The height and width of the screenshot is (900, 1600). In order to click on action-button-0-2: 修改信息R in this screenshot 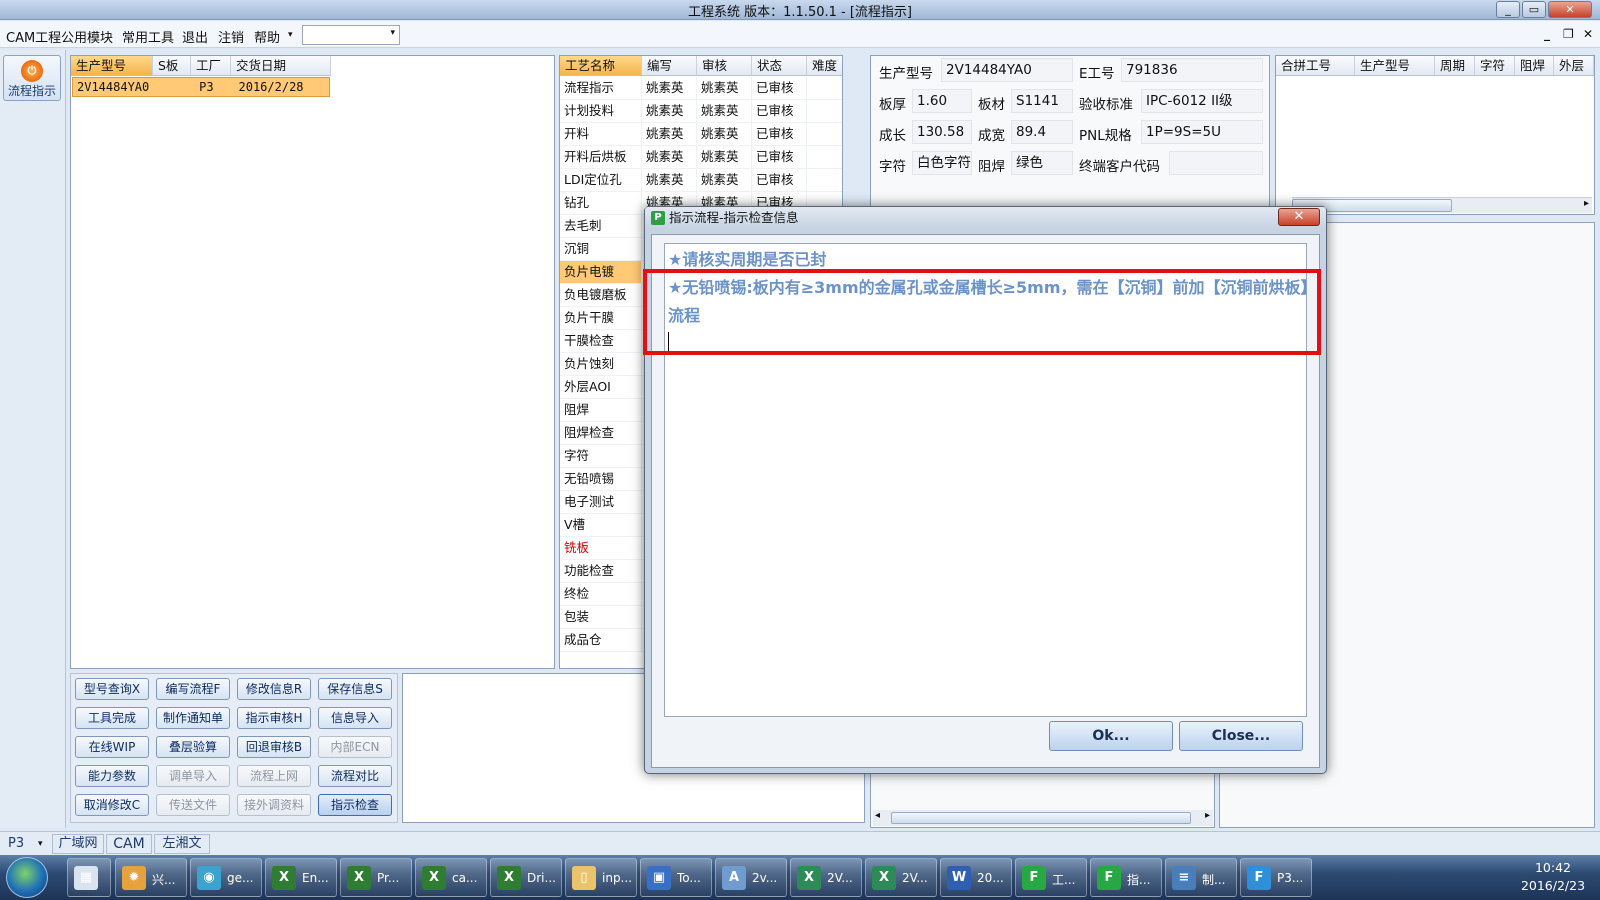, I will do `click(274, 689)`.